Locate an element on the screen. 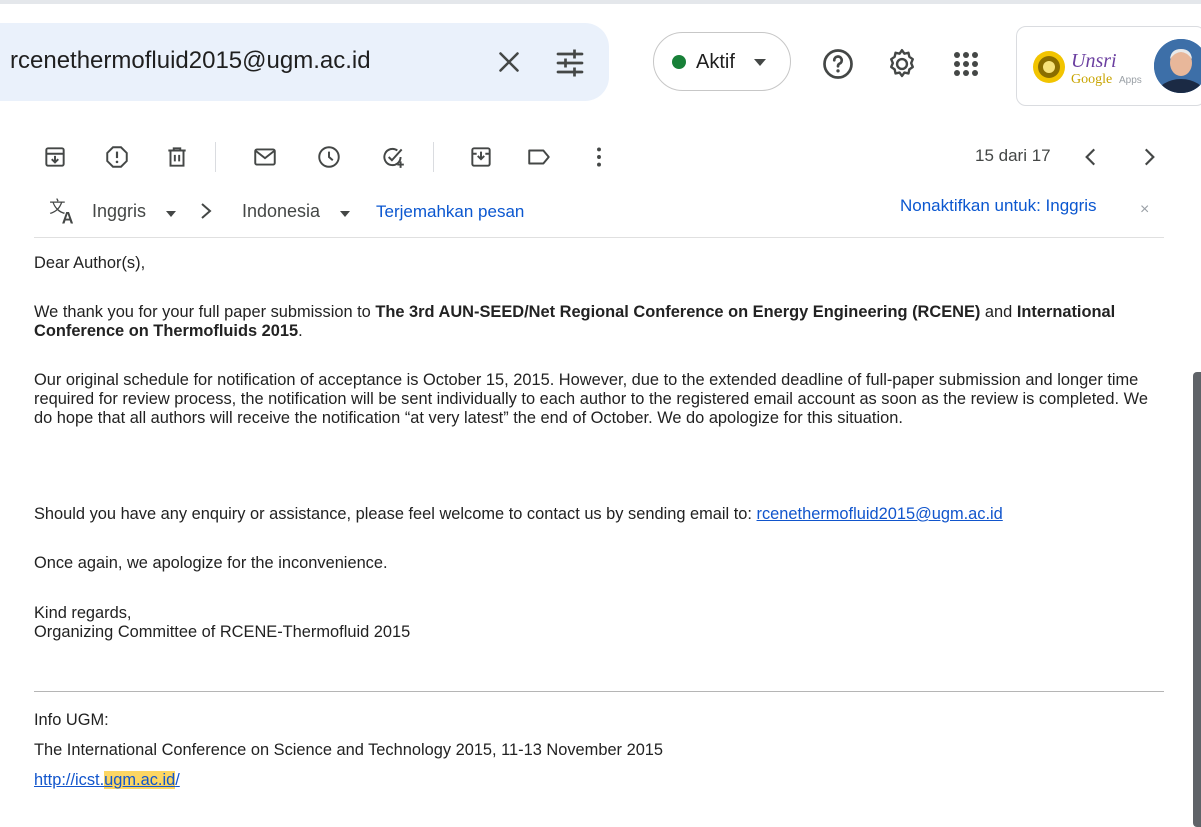 This screenshot has width=1201, height=827. search-input: rcenethermofluid2015@ugm.ac.id is located at coordinates (190, 61).